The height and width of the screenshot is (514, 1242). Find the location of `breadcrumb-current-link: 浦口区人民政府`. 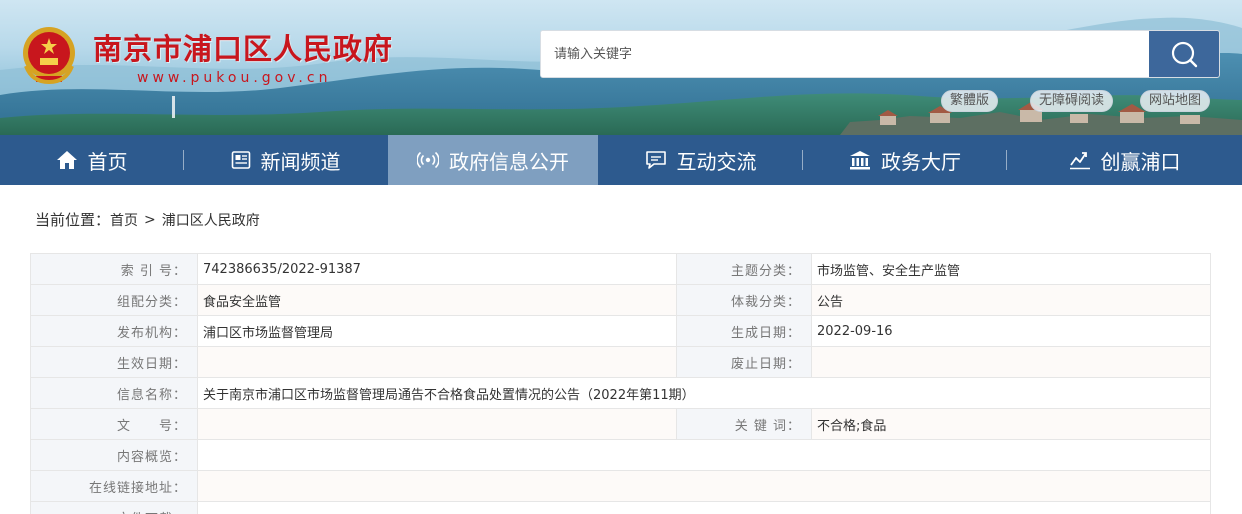

breadcrumb-current-link: 浦口区人民政府 is located at coordinates (211, 220).